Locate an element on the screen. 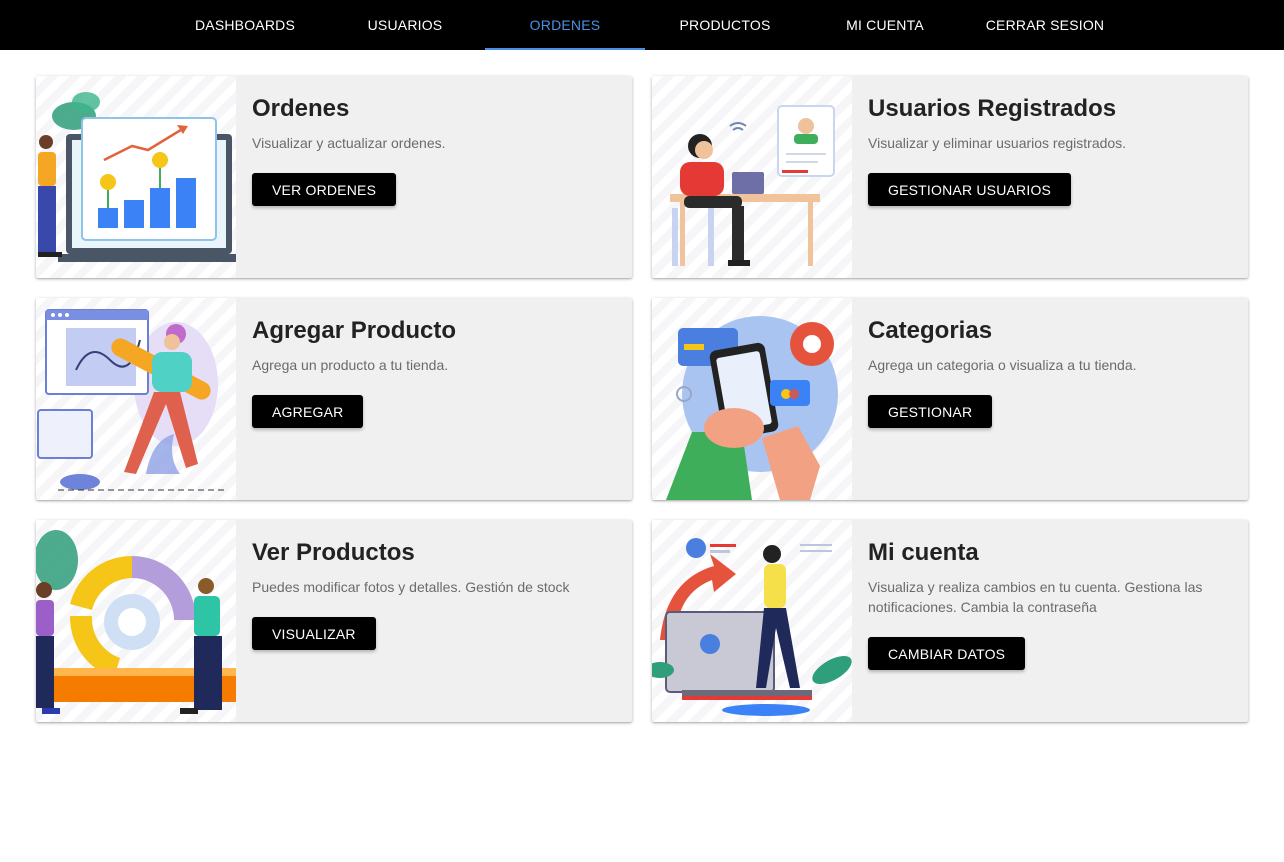 The height and width of the screenshot is (862, 1284). nav-tab-mi-cuenta: MI CUENTA is located at coordinates (885, 25).